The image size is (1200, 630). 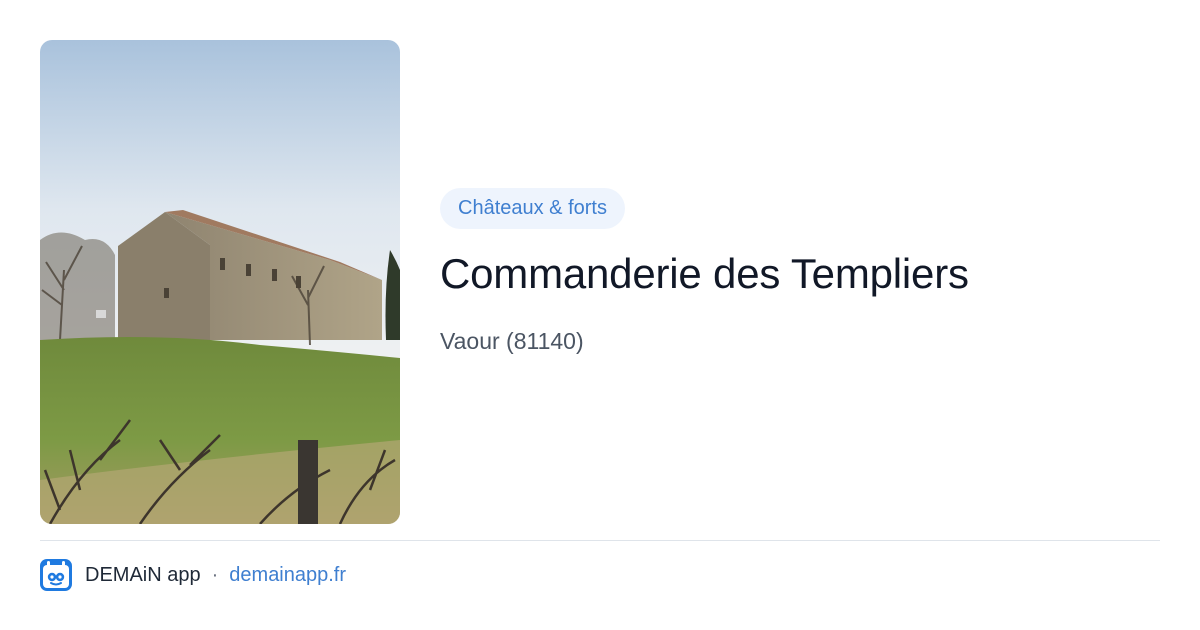 I want to click on footer-divider, so click(x=600, y=540).